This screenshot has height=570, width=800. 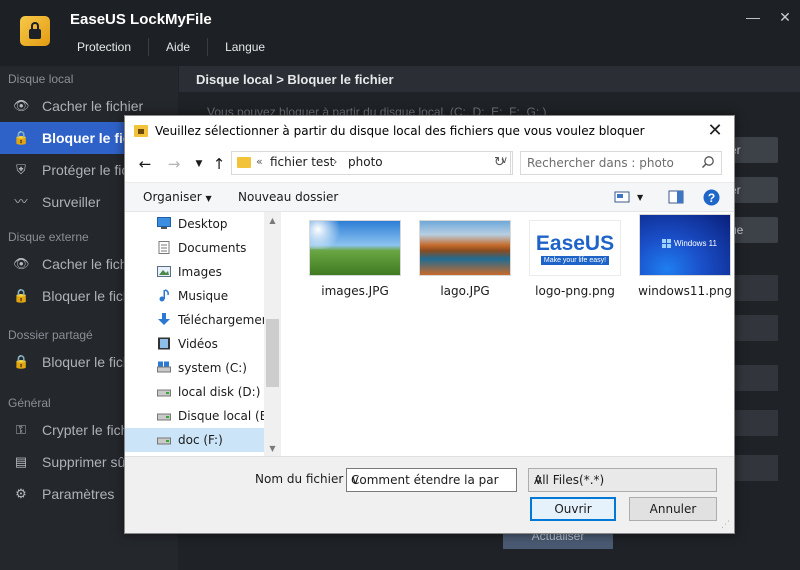 I want to click on file-item-logo: EaseUS Make your life easy! logo-png.png, so click(x=575, y=259).